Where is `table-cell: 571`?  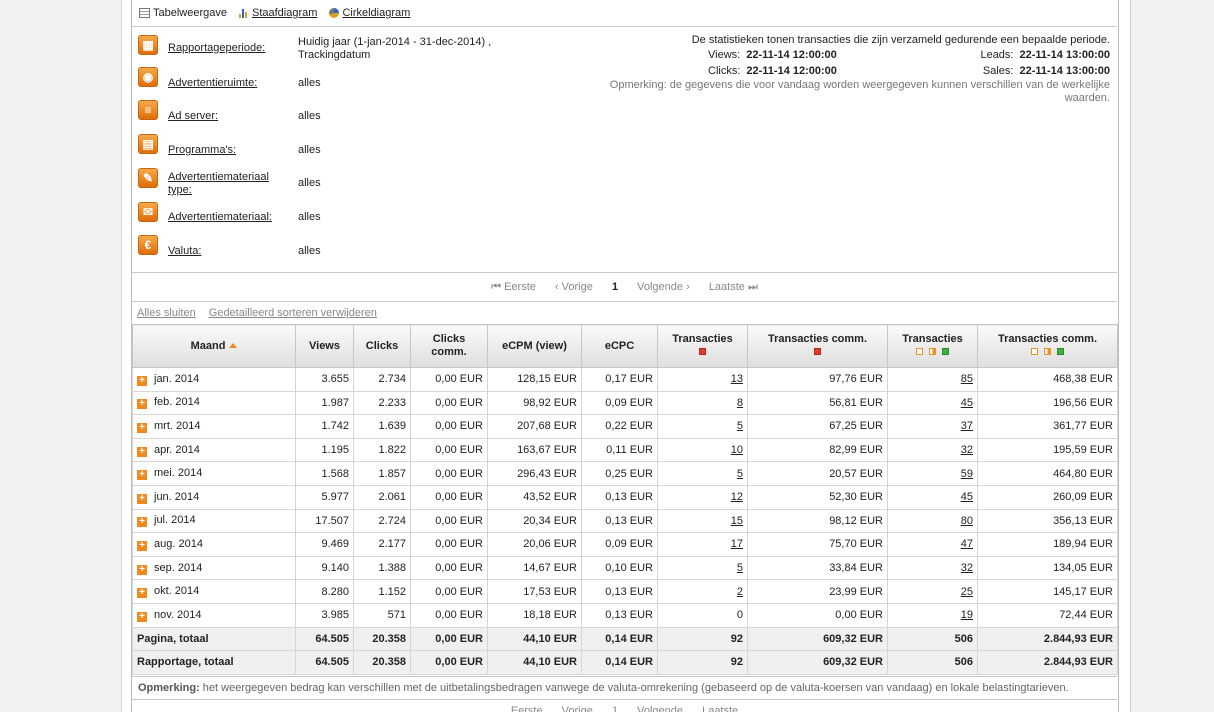 table-cell: 571 is located at coordinates (382, 615).